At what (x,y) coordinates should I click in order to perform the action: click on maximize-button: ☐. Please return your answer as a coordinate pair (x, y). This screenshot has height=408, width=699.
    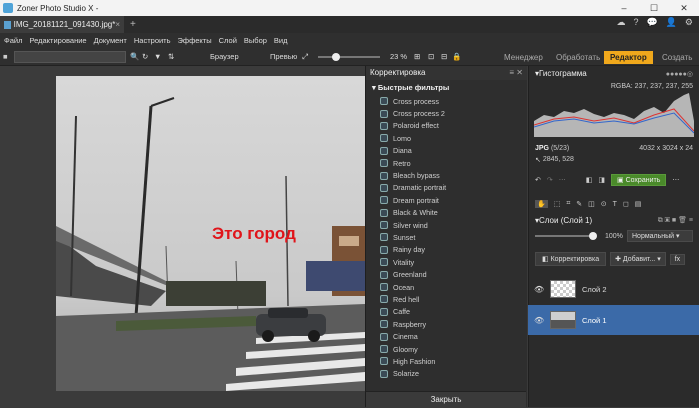
    Looking at the image, I should click on (654, 8).